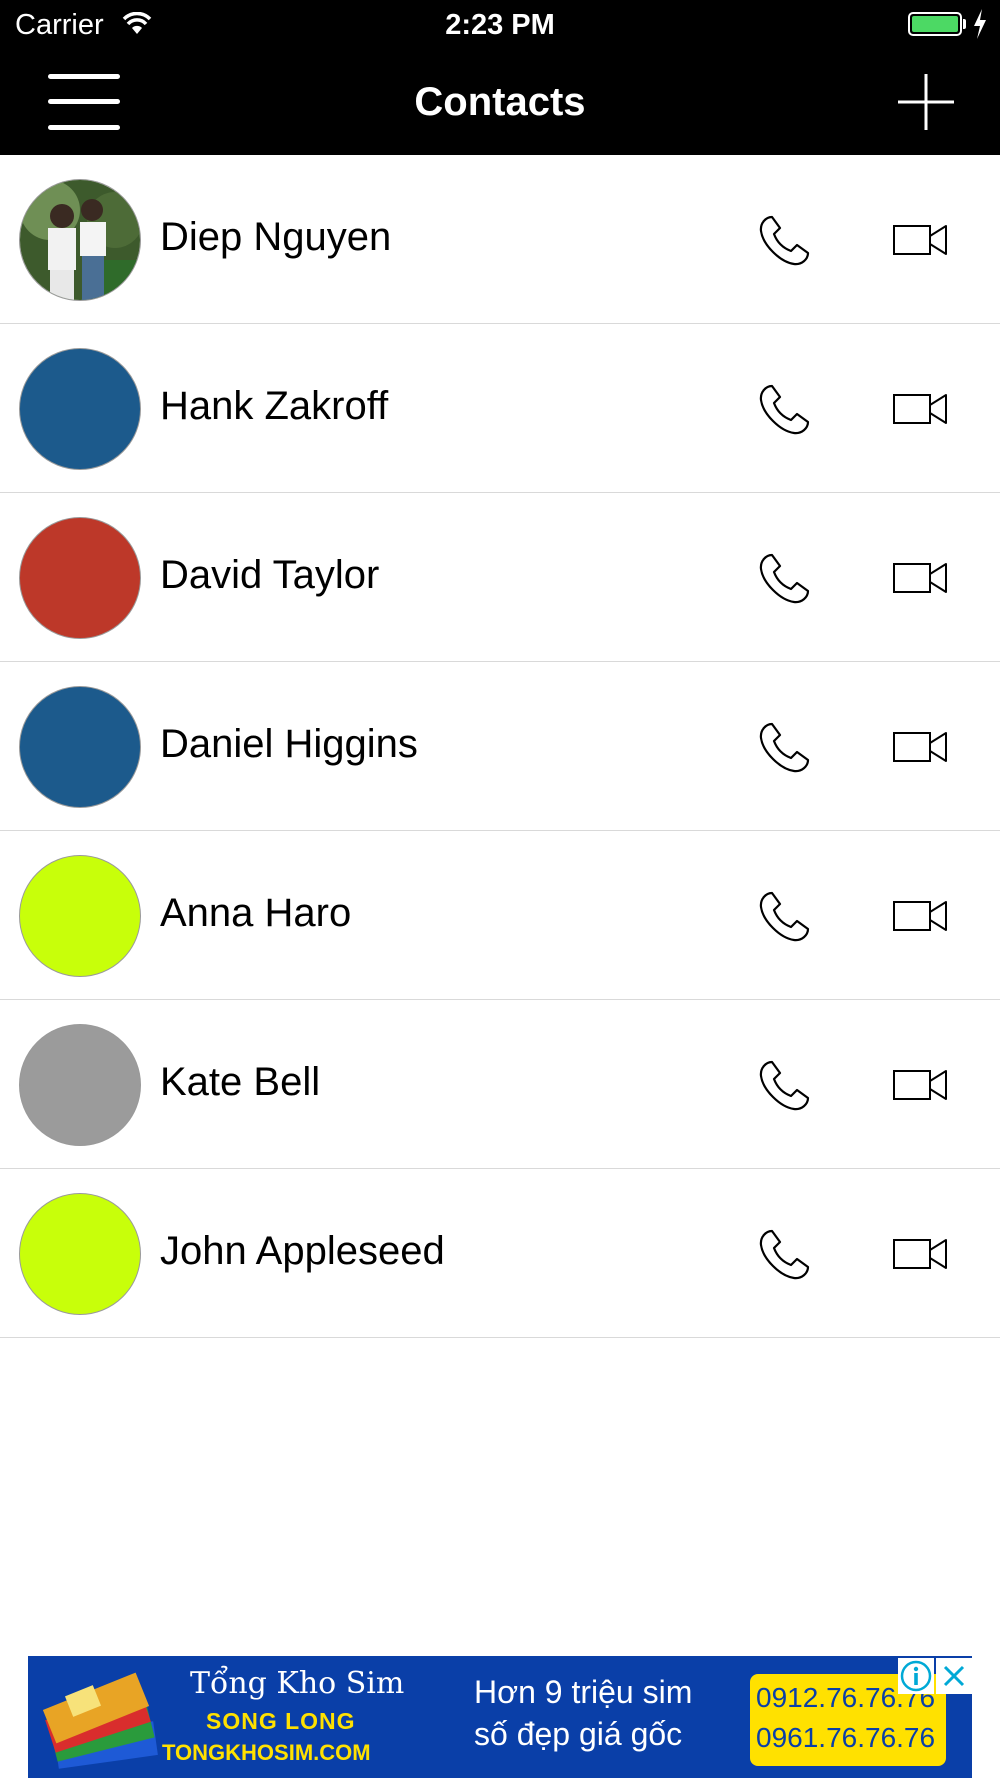 This screenshot has width=1000, height=1778. I want to click on status-time: 2:23 PM, so click(500, 25).